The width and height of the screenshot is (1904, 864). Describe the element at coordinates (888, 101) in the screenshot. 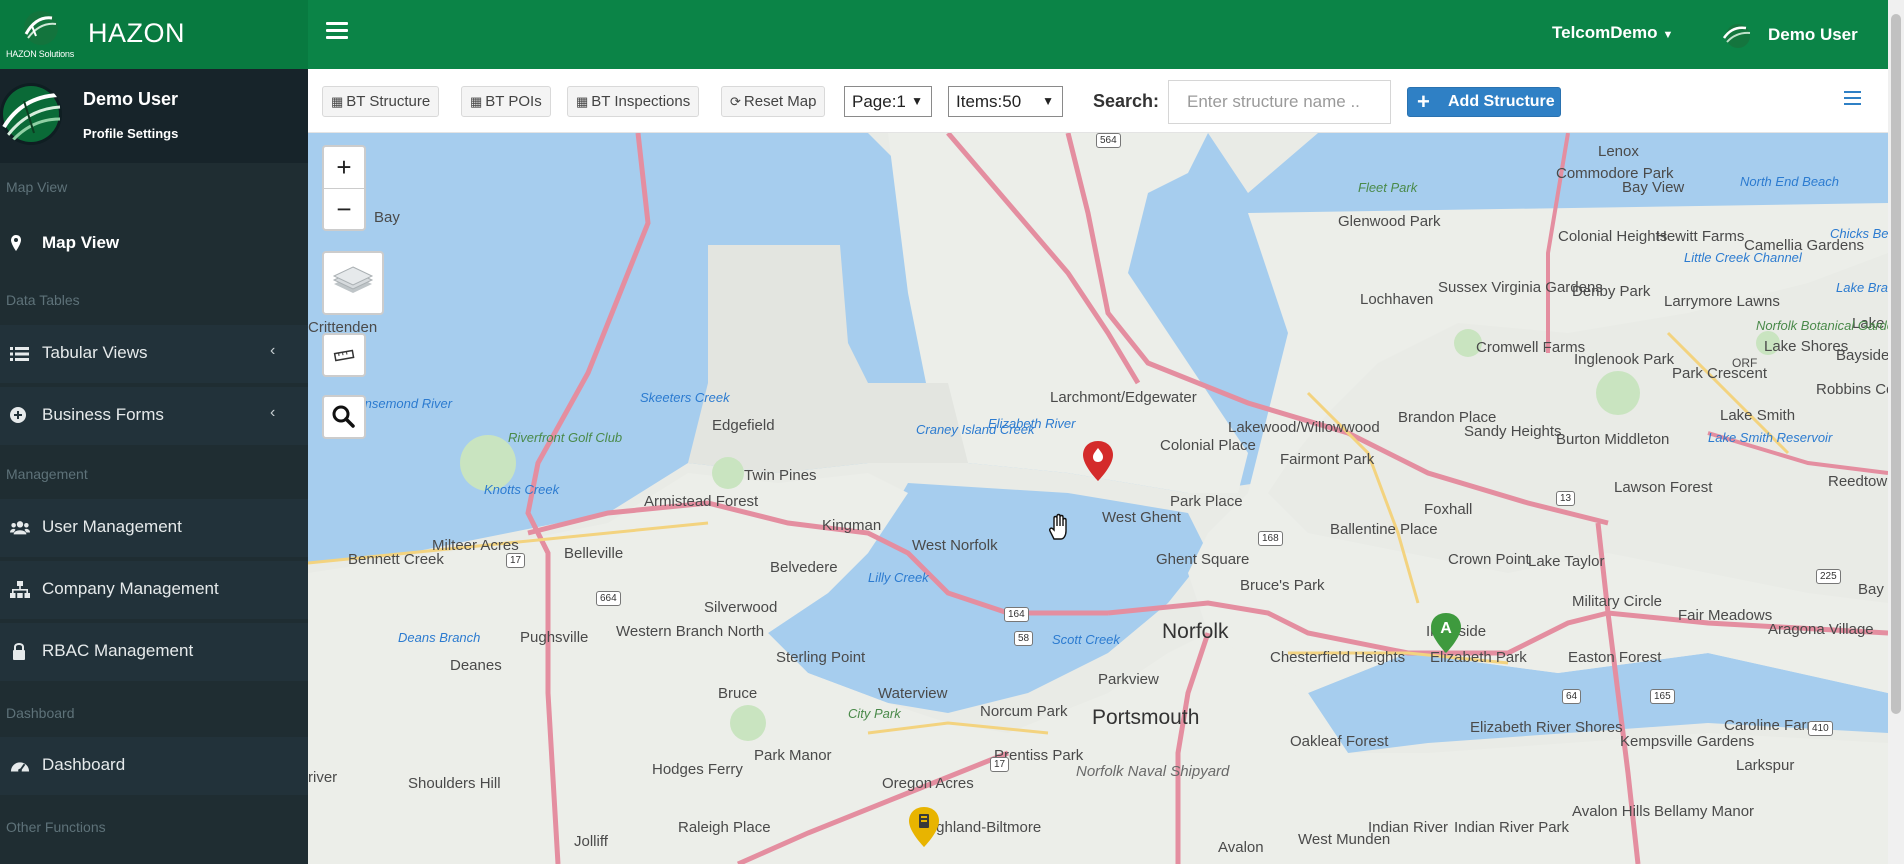

I see `page-select: Page:1 ▼` at that location.